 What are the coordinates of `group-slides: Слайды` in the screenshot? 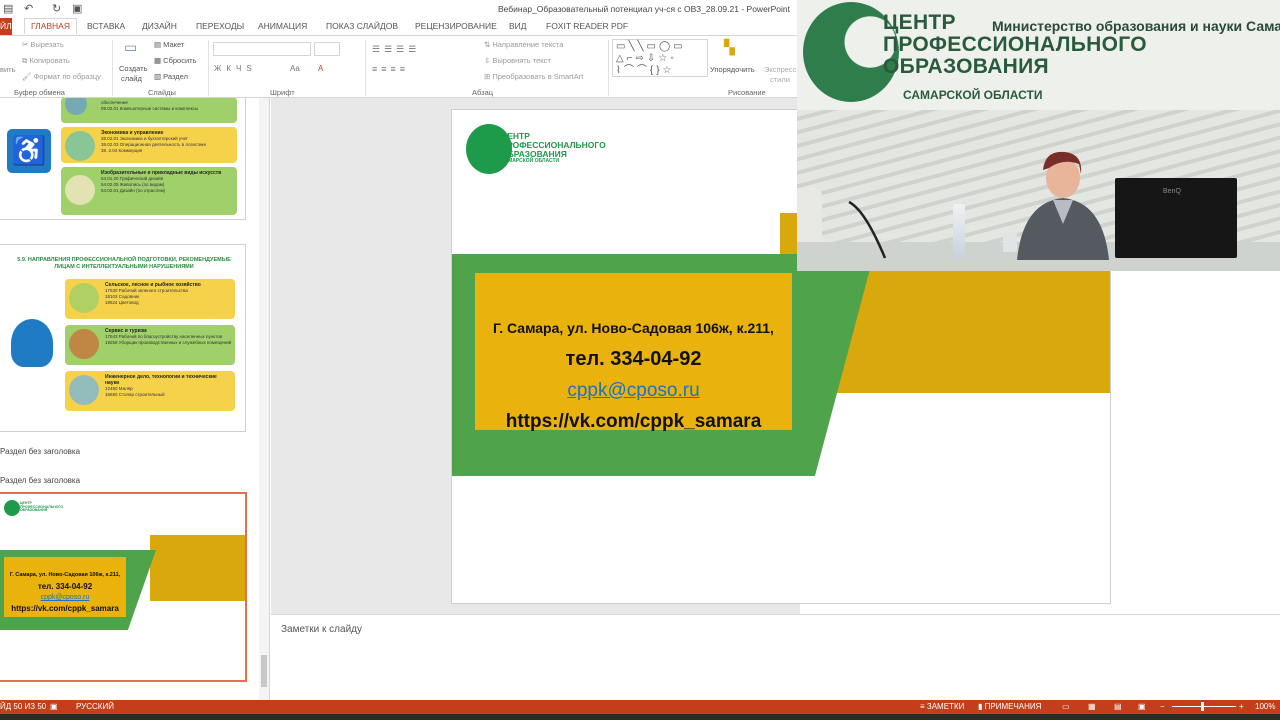 It's located at (162, 92).